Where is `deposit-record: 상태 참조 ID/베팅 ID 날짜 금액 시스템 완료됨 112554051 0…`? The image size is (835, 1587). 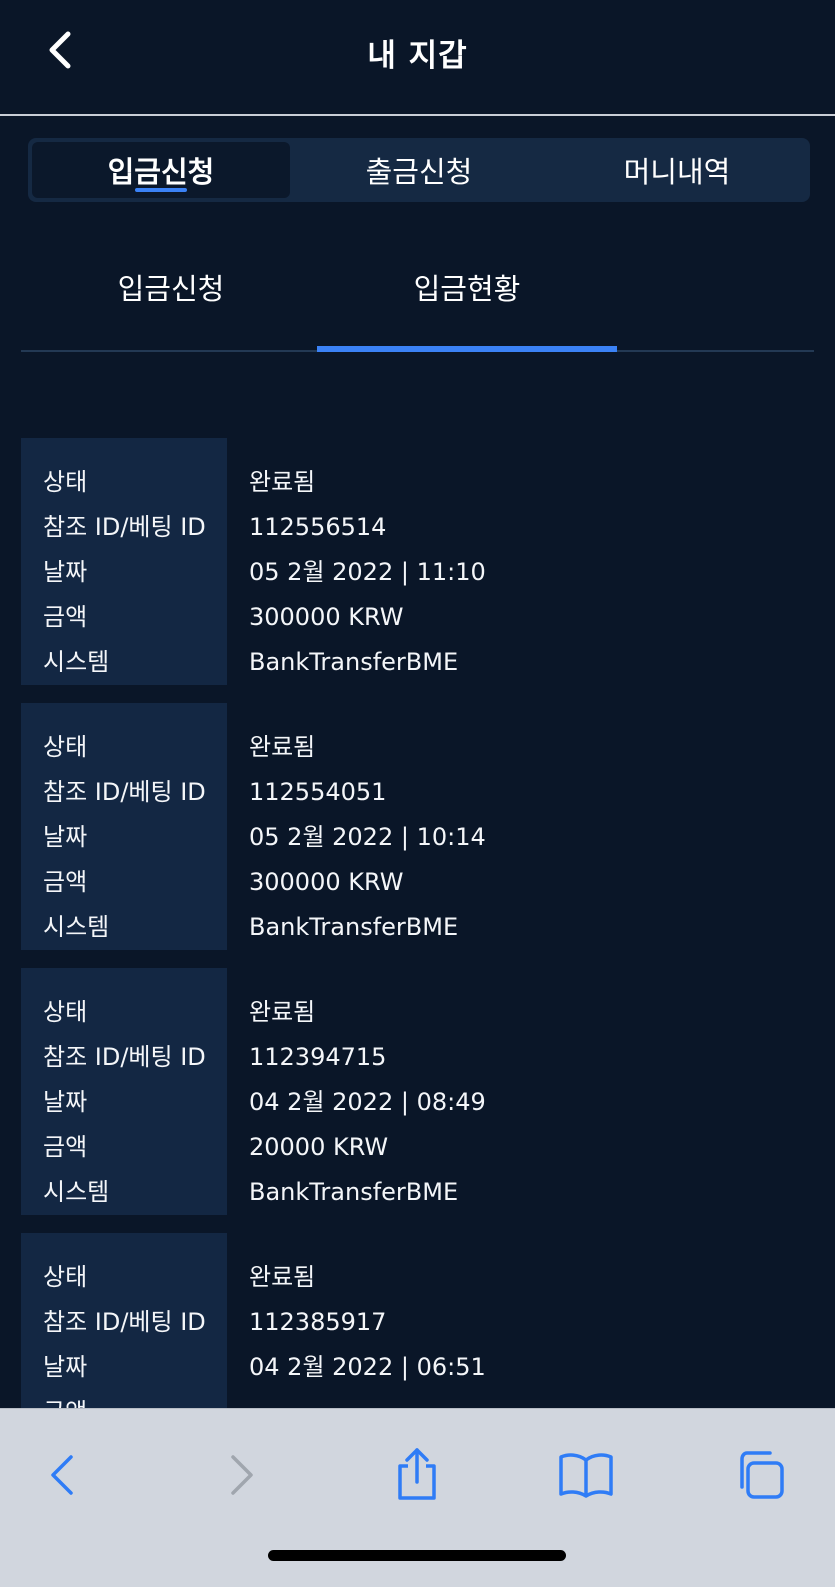
deposit-record: 상태 참조 ID/베팅 ID 날짜 금액 시스템 완료됨 112554051 0… is located at coordinates (417, 826).